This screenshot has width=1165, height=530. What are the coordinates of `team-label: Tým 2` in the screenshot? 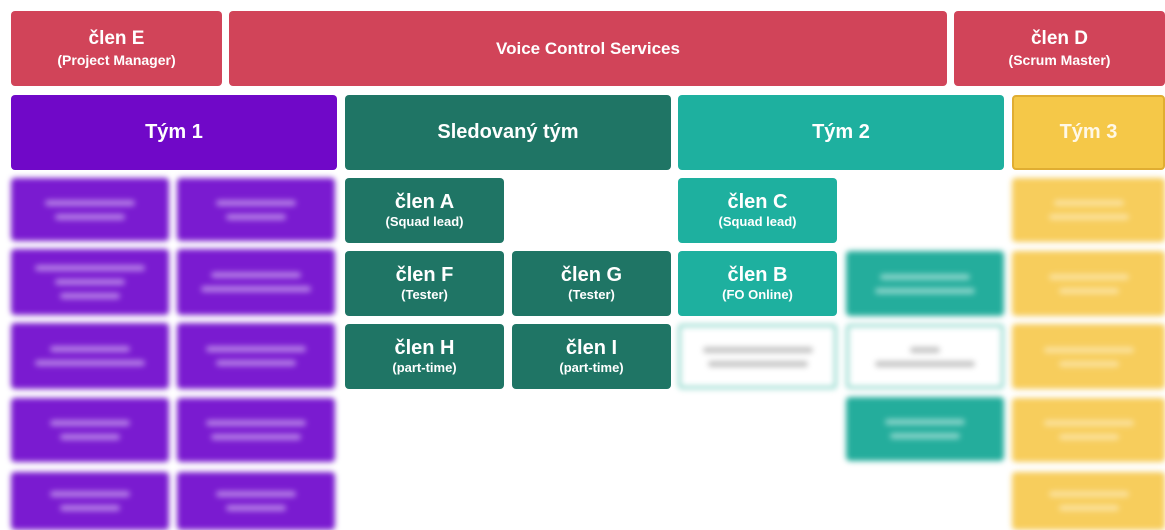 It's located at (841, 132).